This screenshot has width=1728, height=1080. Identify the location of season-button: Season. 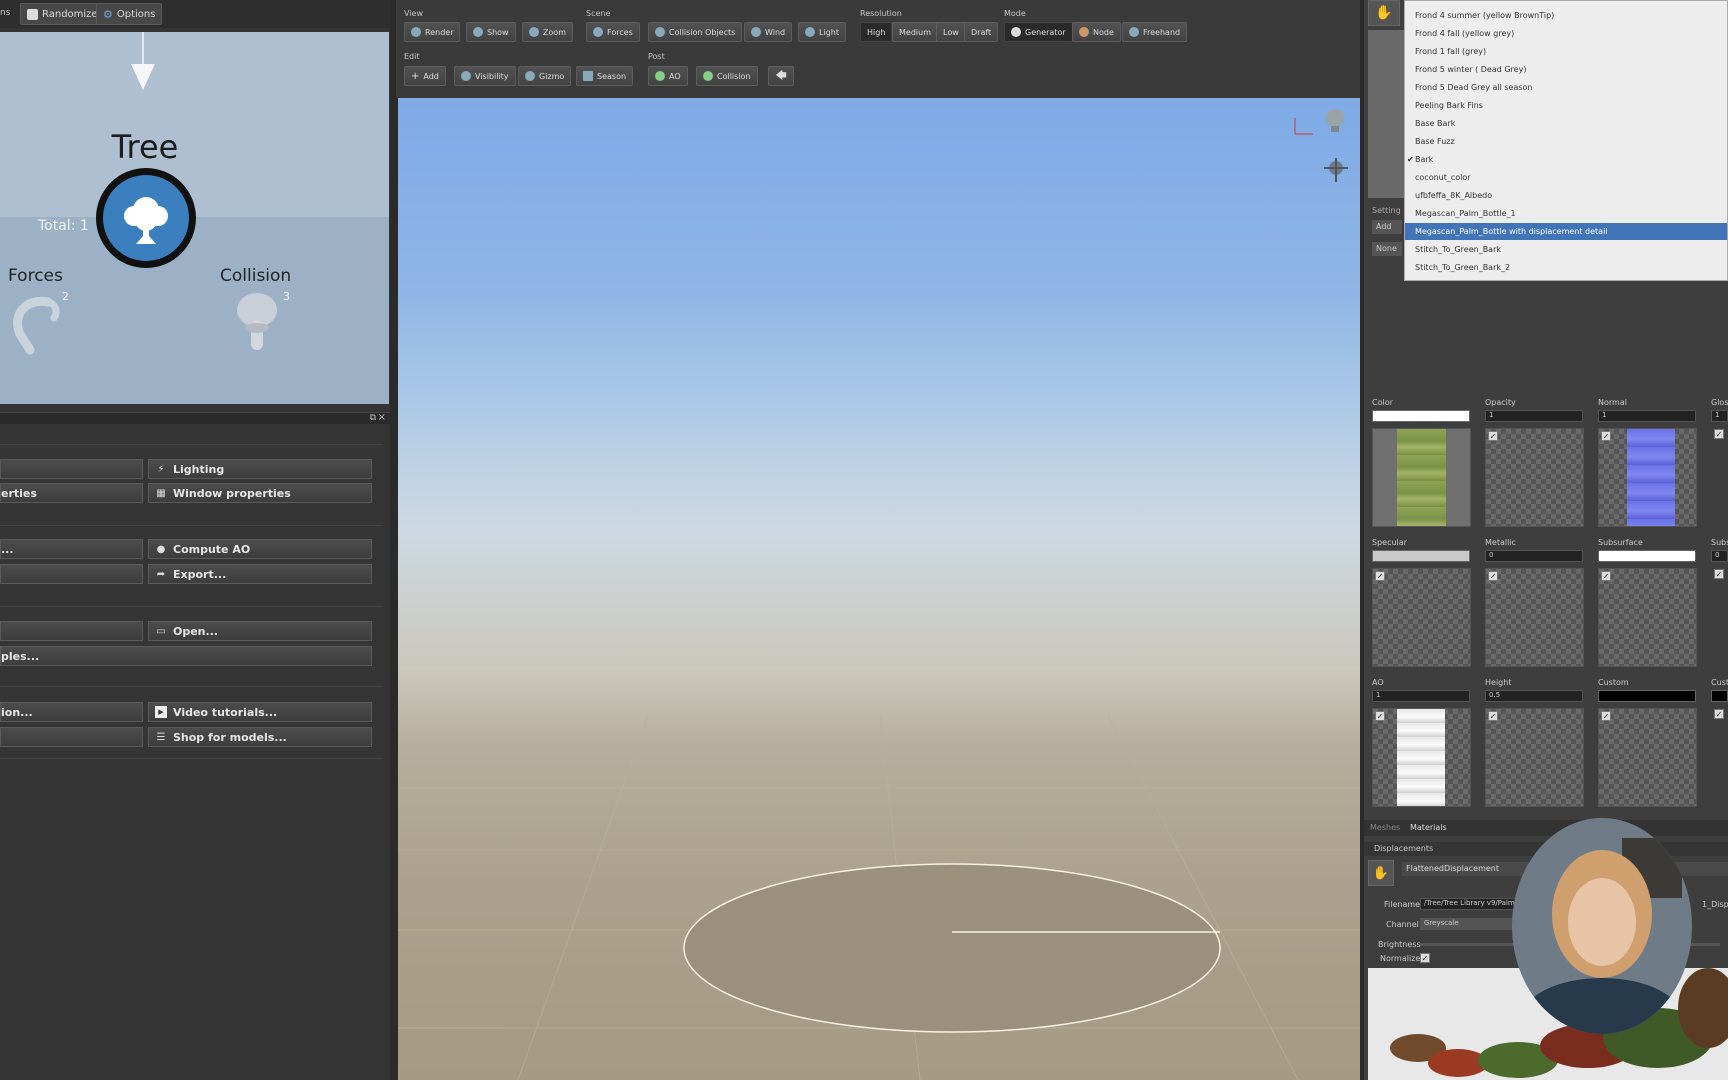
(605, 76).